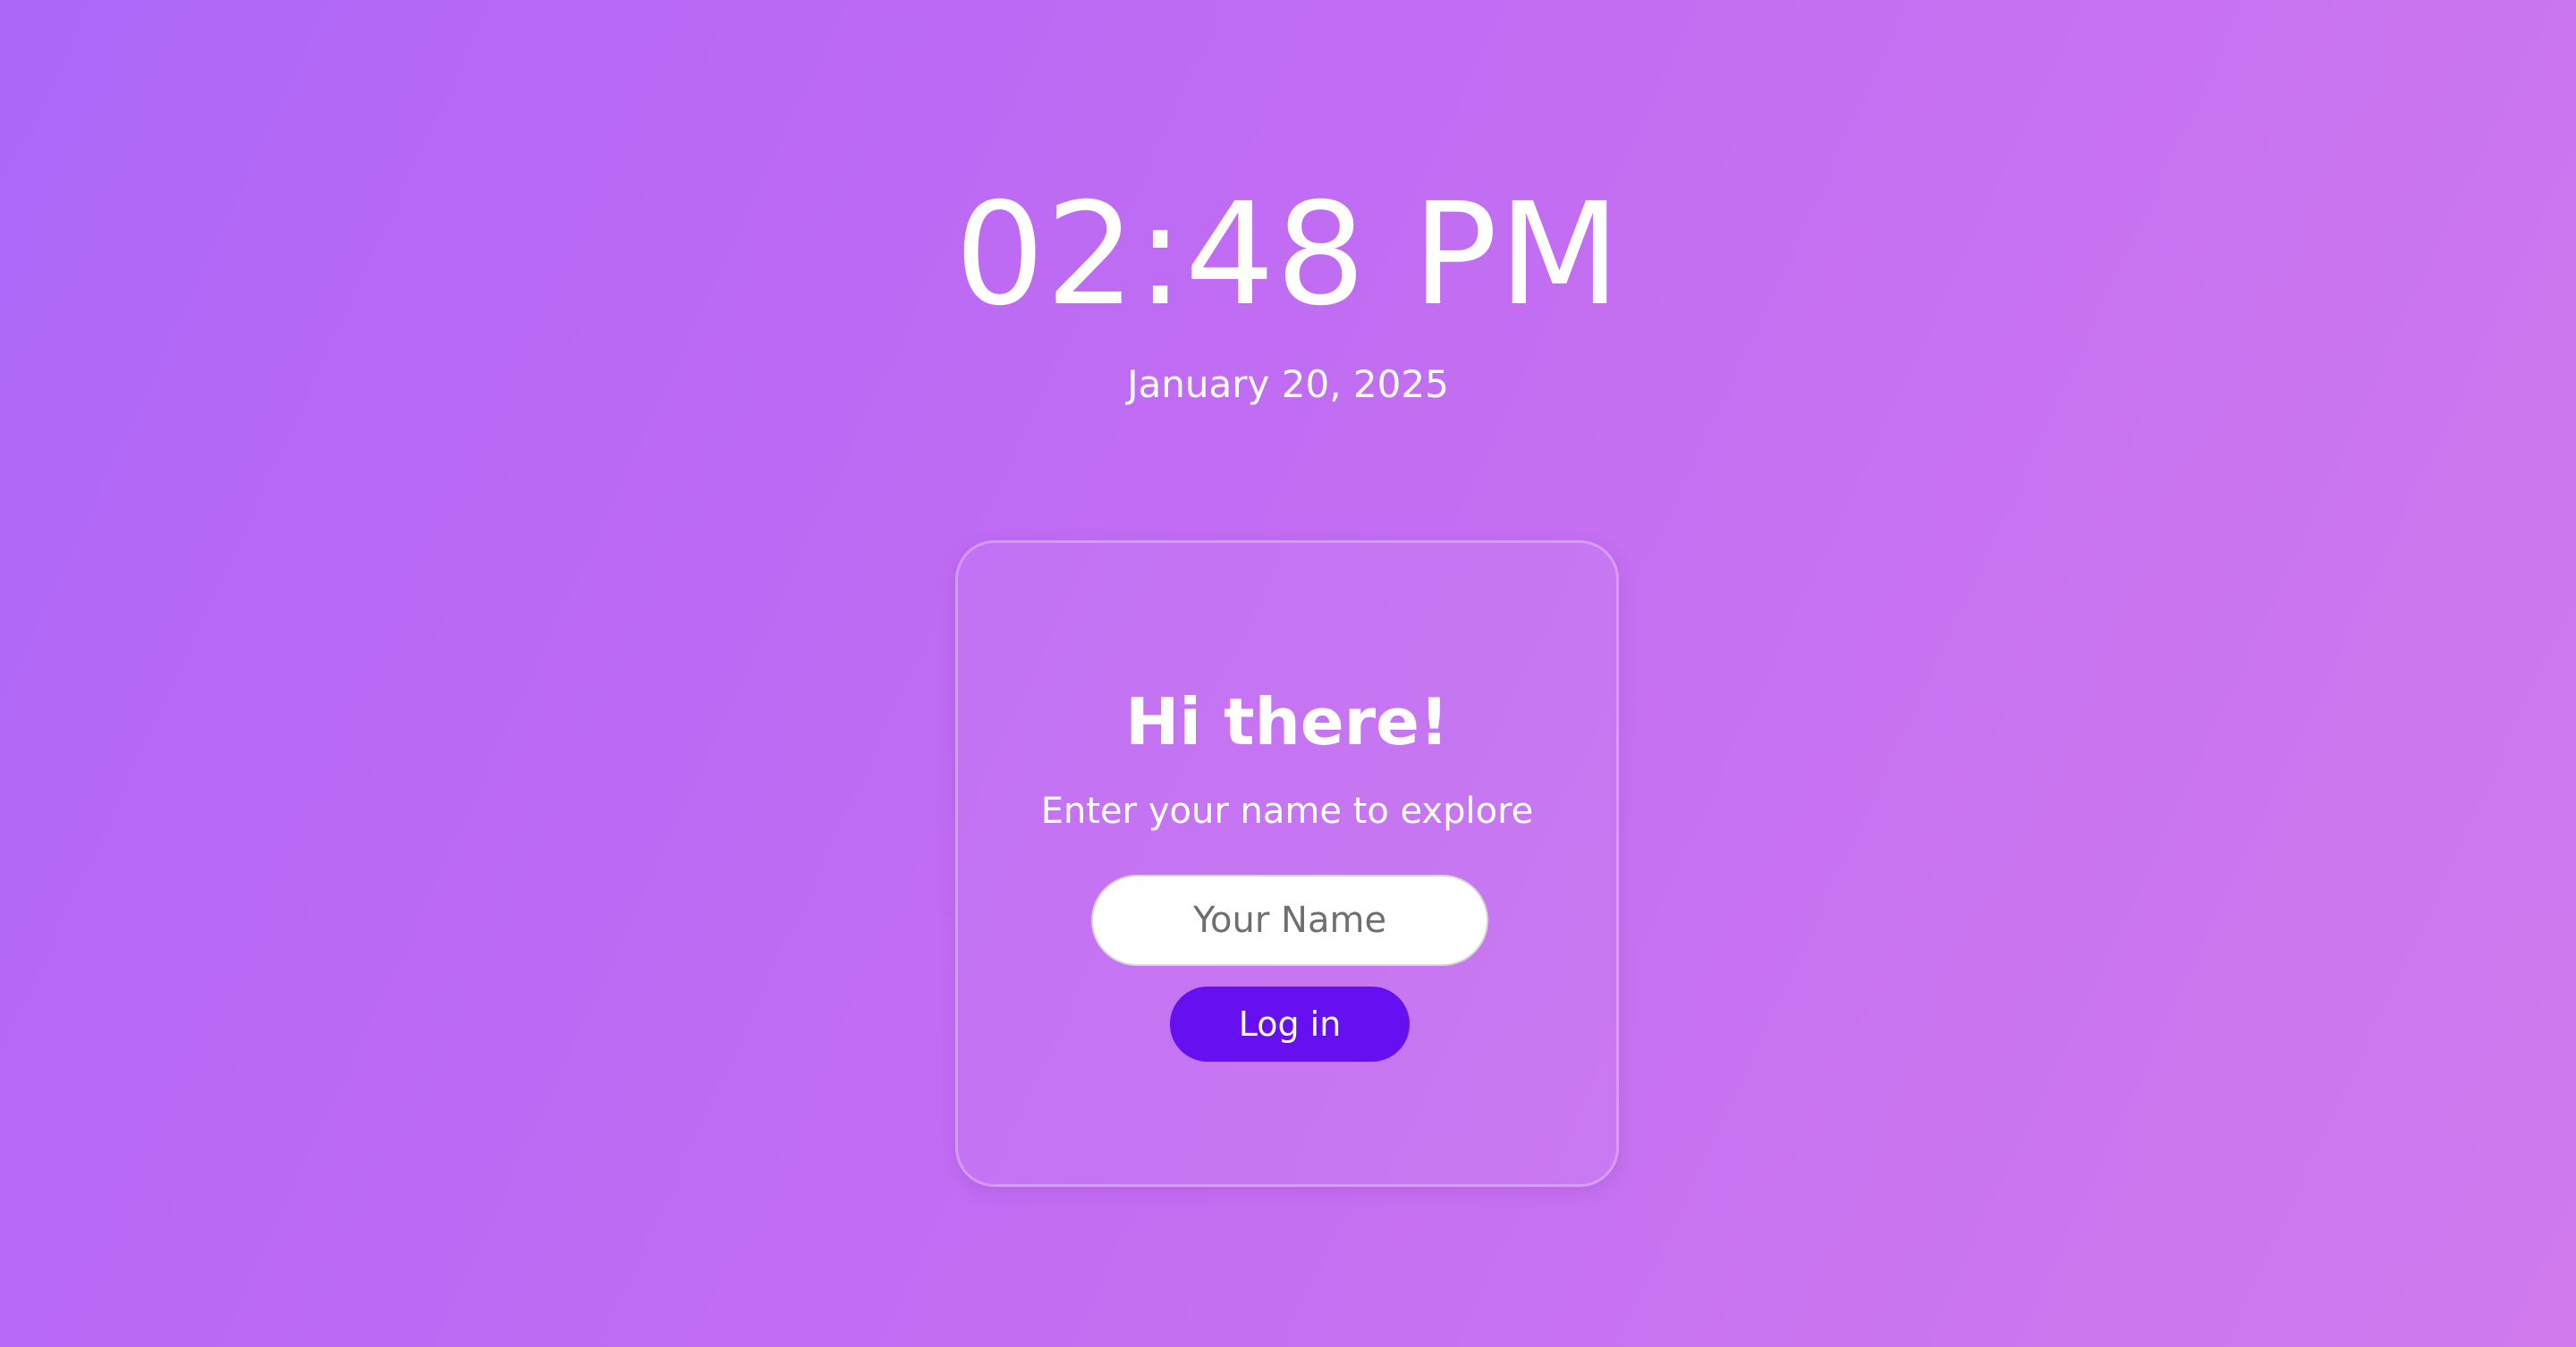  What do you see at coordinates (1288, 255) in the screenshot?
I see `clock-time: 02:48 PM` at bounding box center [1288, 255].